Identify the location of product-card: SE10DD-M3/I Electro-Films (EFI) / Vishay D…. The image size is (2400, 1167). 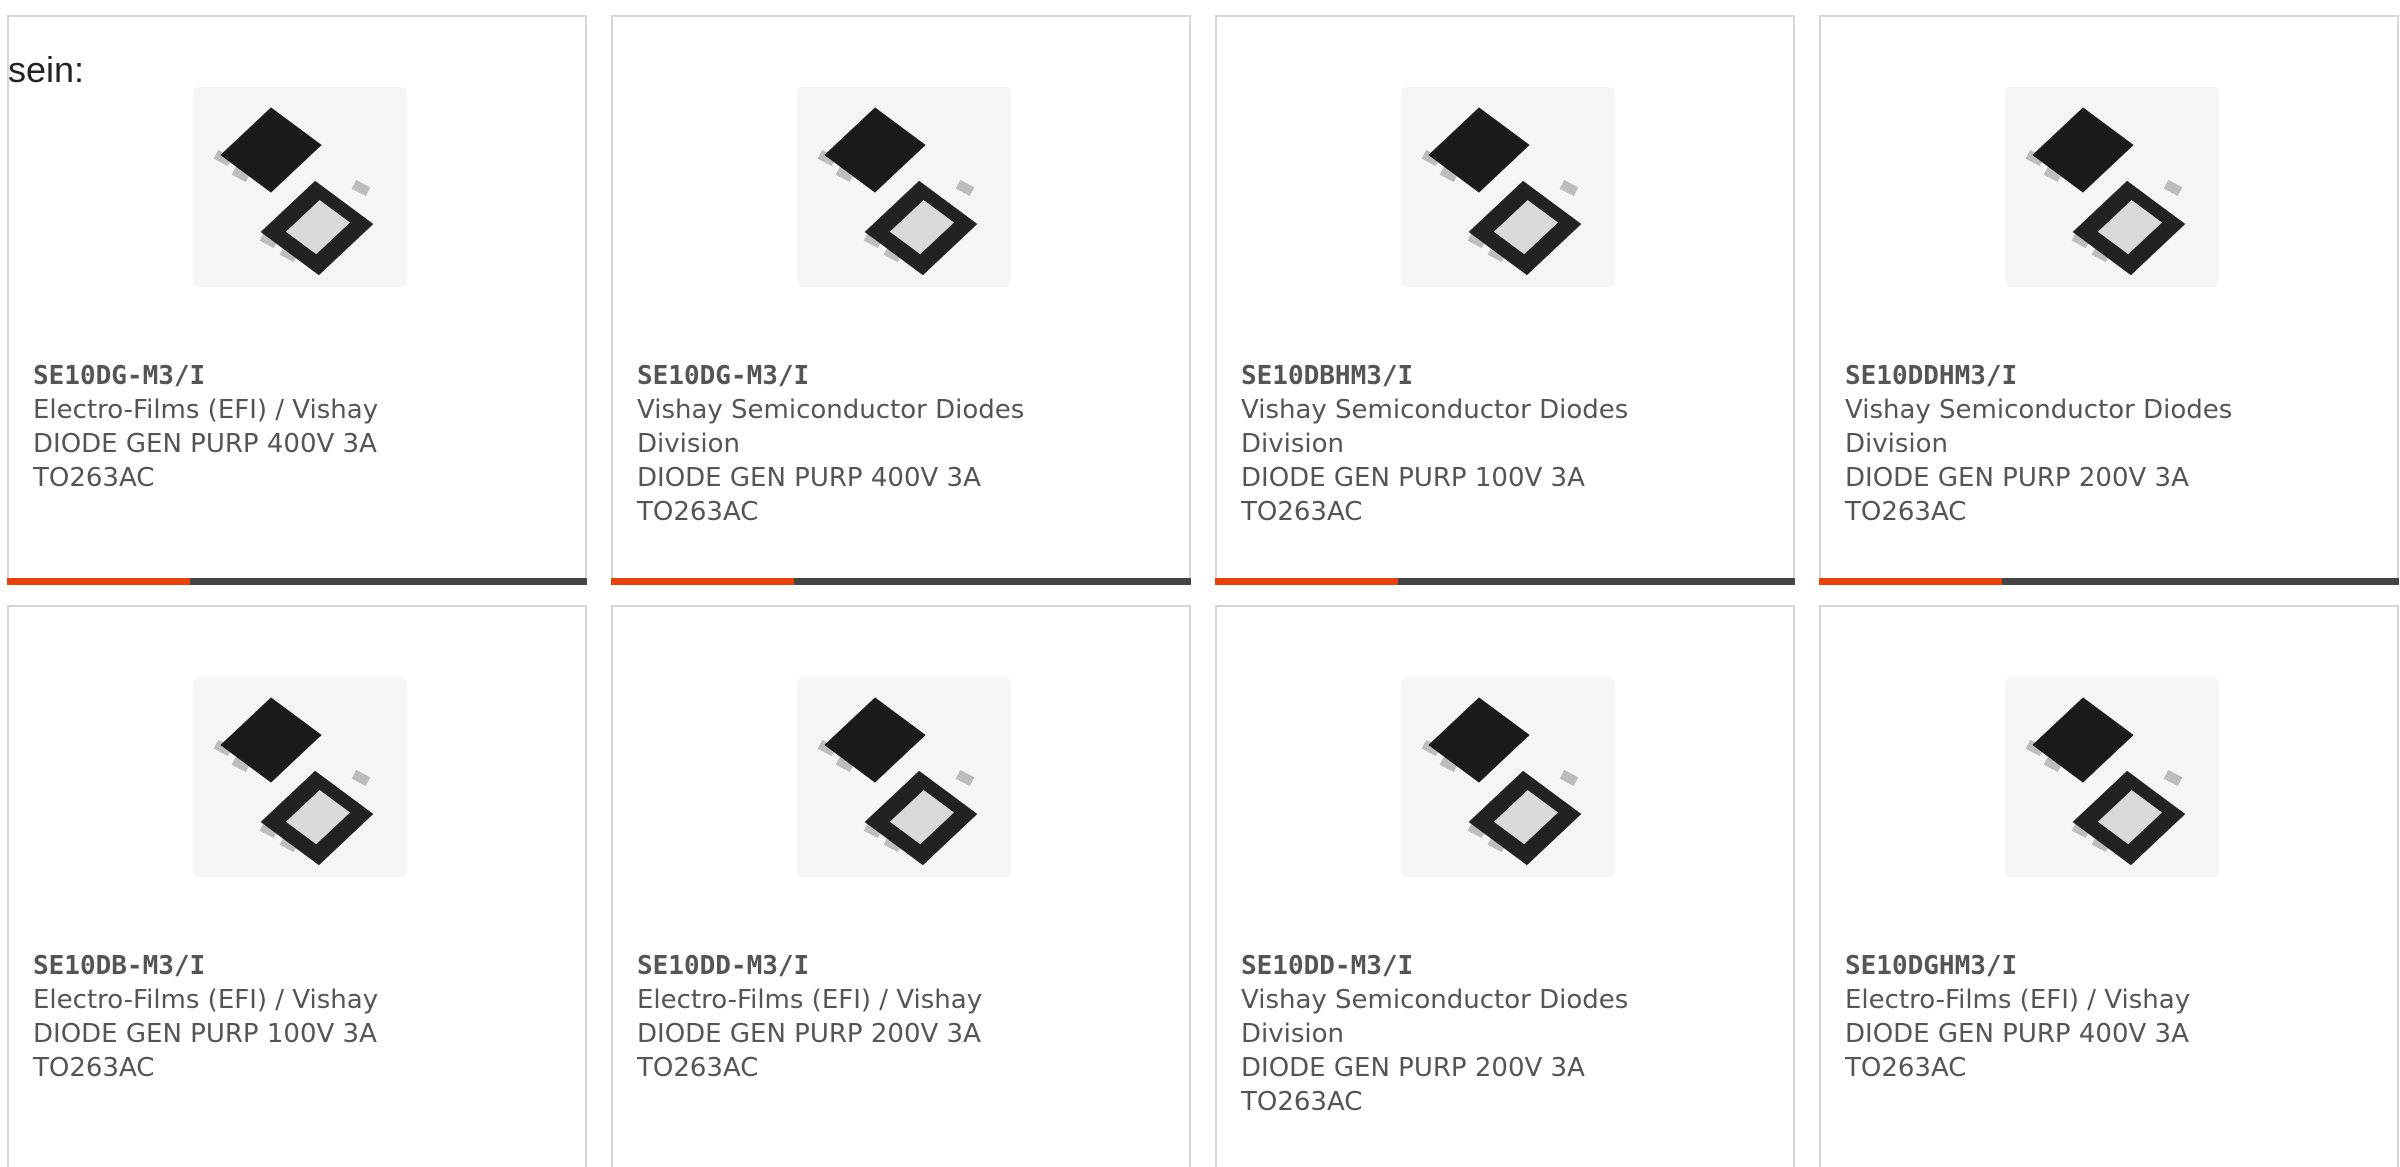
(901, 886).